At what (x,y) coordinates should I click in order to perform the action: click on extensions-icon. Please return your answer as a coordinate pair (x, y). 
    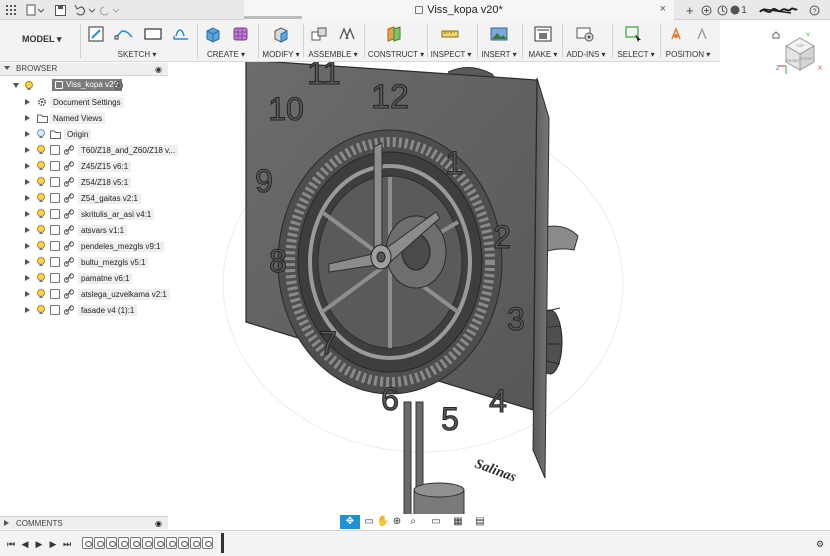
    Looking at the image, I should click on (706, 10).